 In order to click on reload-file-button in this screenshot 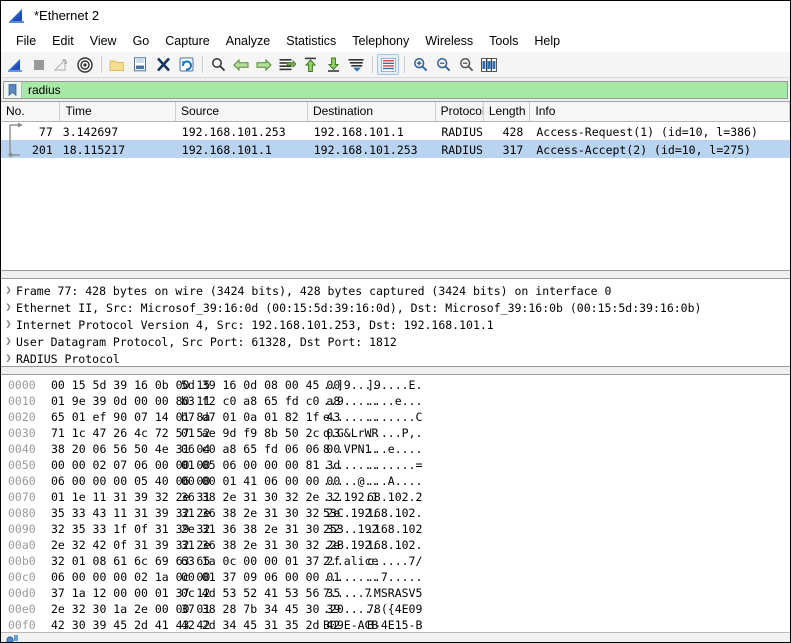, I will do `click(186, 64)`.